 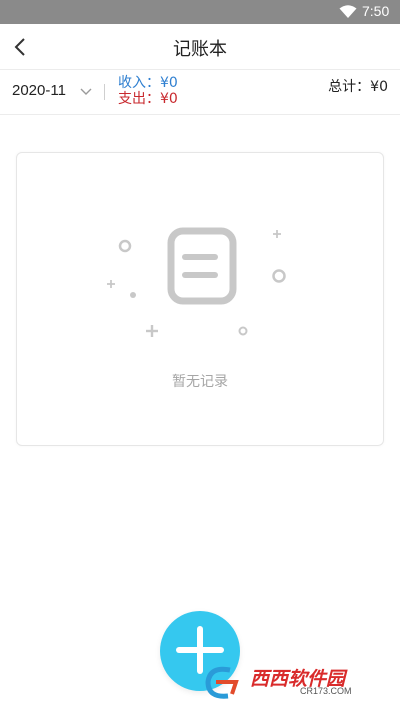 I want to click on summary-divider, so click(x=104, y=92).